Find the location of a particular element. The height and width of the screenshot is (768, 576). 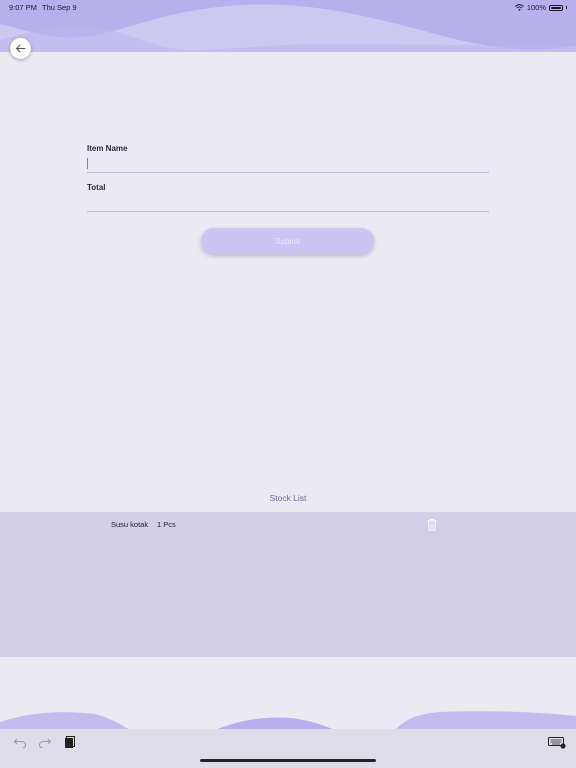

status-indicators: 100% is located at coordinates (540, 7).